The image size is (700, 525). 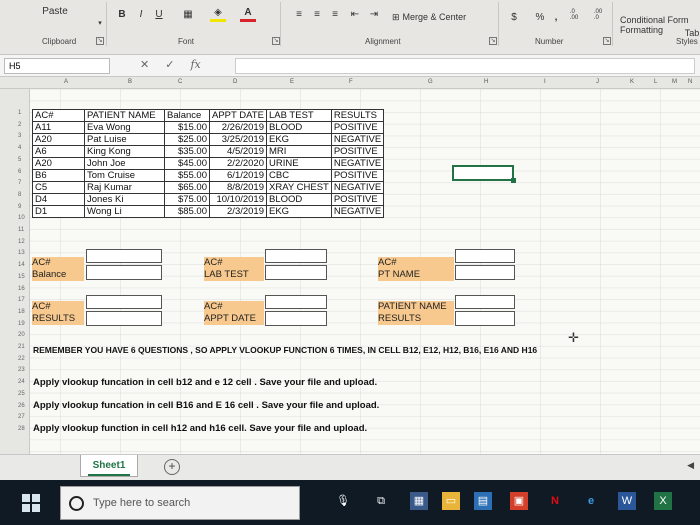 What do you see at coordinates (21, 429) in the screenshot?
I see `row-header-28: 28` at bounding box center [21, 429].